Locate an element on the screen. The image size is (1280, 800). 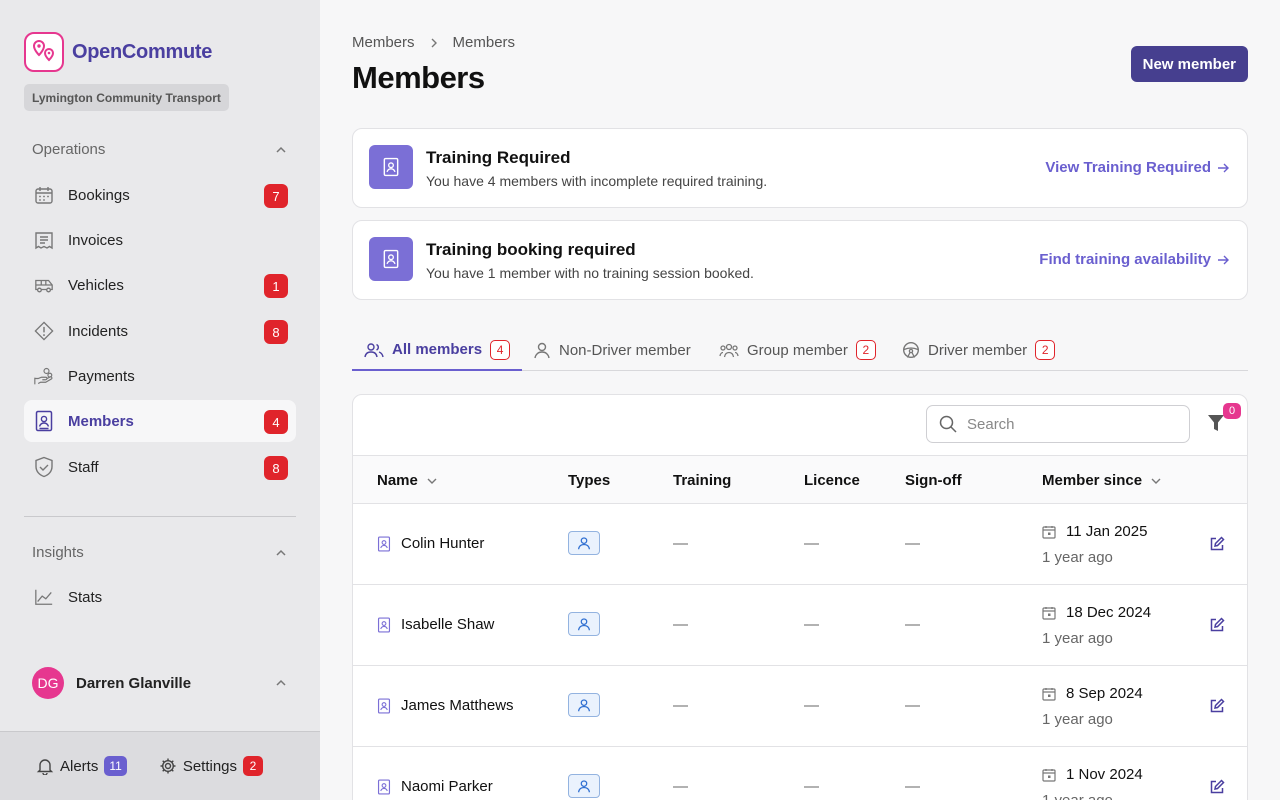
member-name-cell: James Matthews is located at coordinates (445, 705).